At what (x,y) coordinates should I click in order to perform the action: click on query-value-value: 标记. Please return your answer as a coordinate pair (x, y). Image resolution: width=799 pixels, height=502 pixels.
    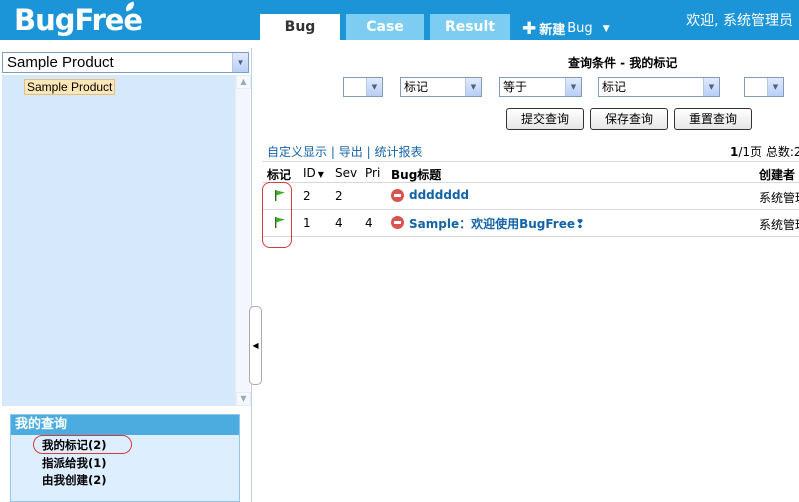
    Looking at the image, I should click on (614, 87).